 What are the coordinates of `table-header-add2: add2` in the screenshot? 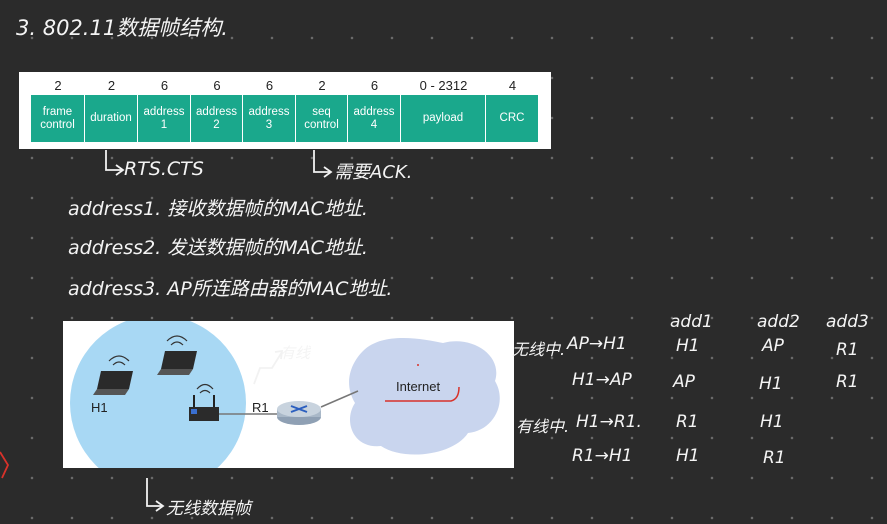 It's located at (778, 322).